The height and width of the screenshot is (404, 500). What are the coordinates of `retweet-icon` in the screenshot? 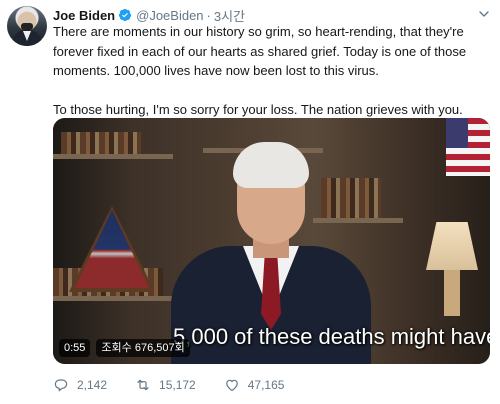 It's located at (143, 385).